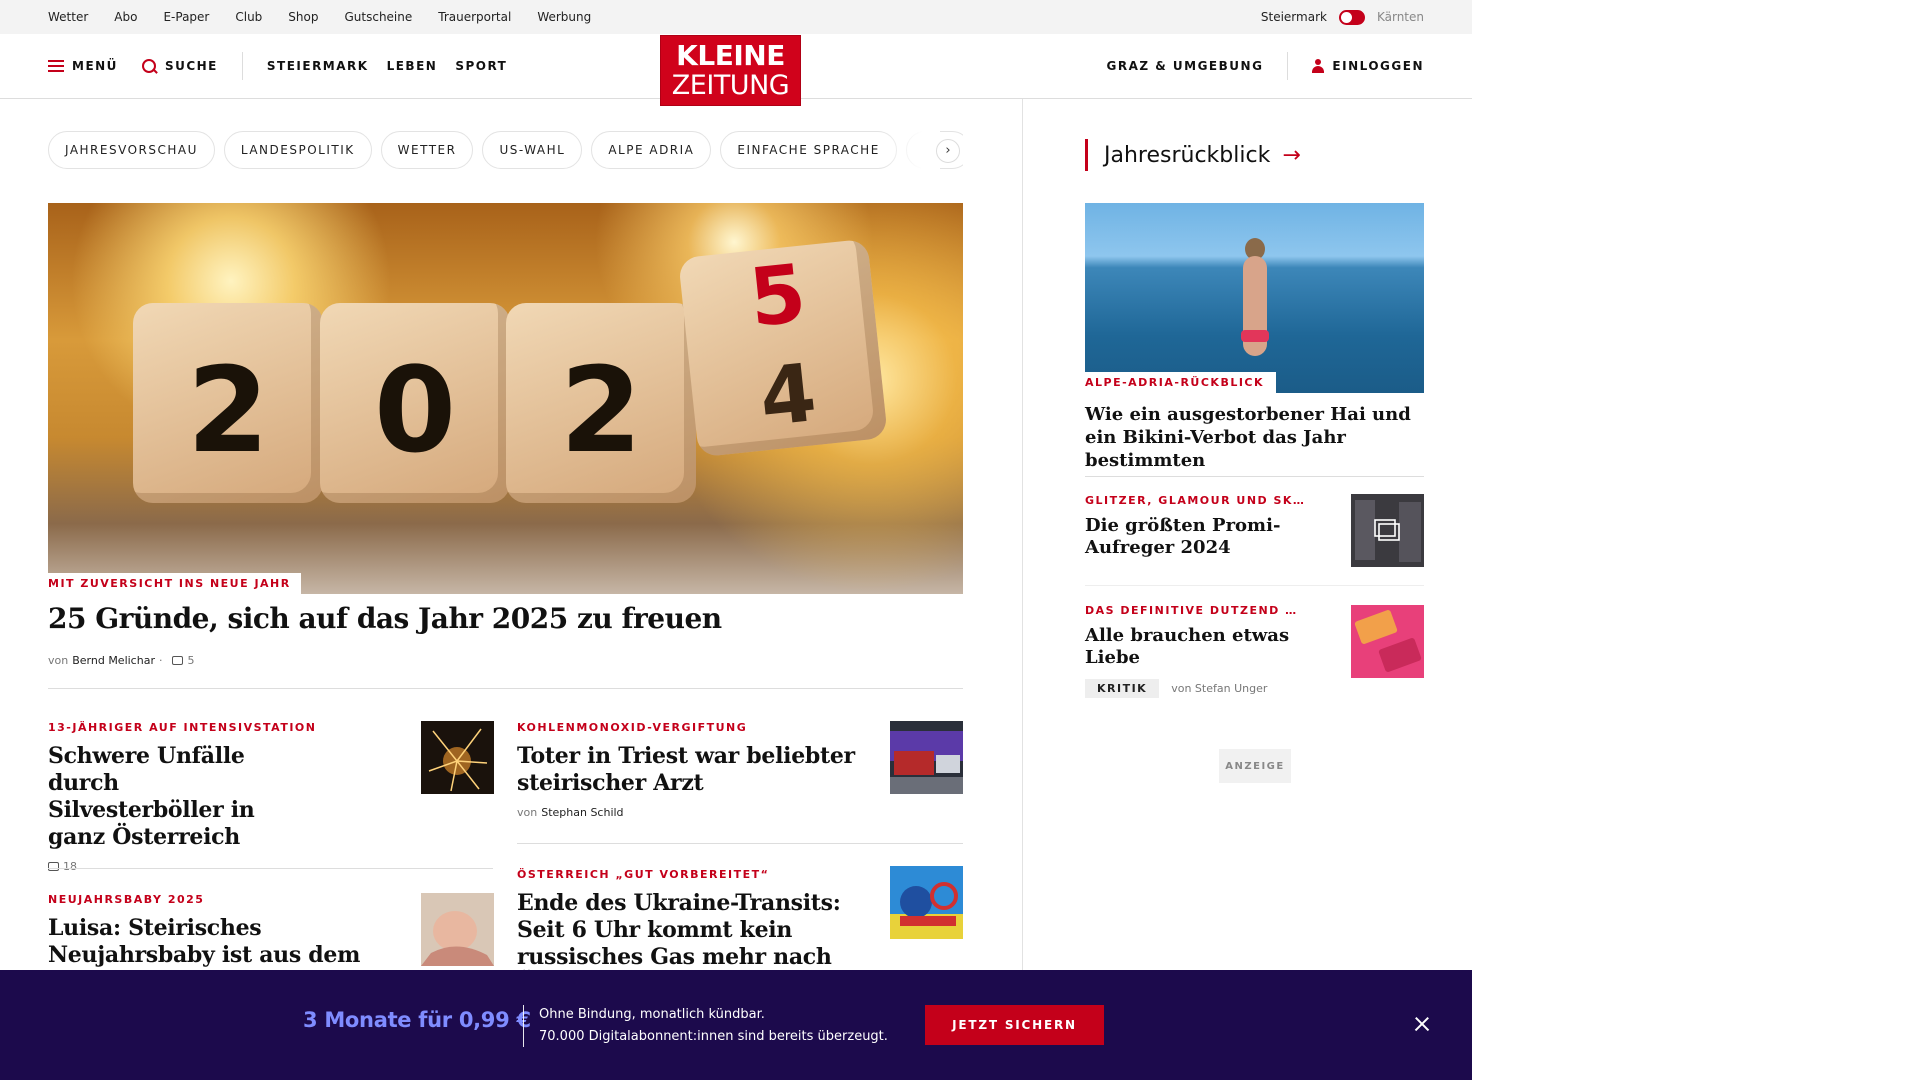  I want to click on cassette-thumbnail, so click(1387, 641).